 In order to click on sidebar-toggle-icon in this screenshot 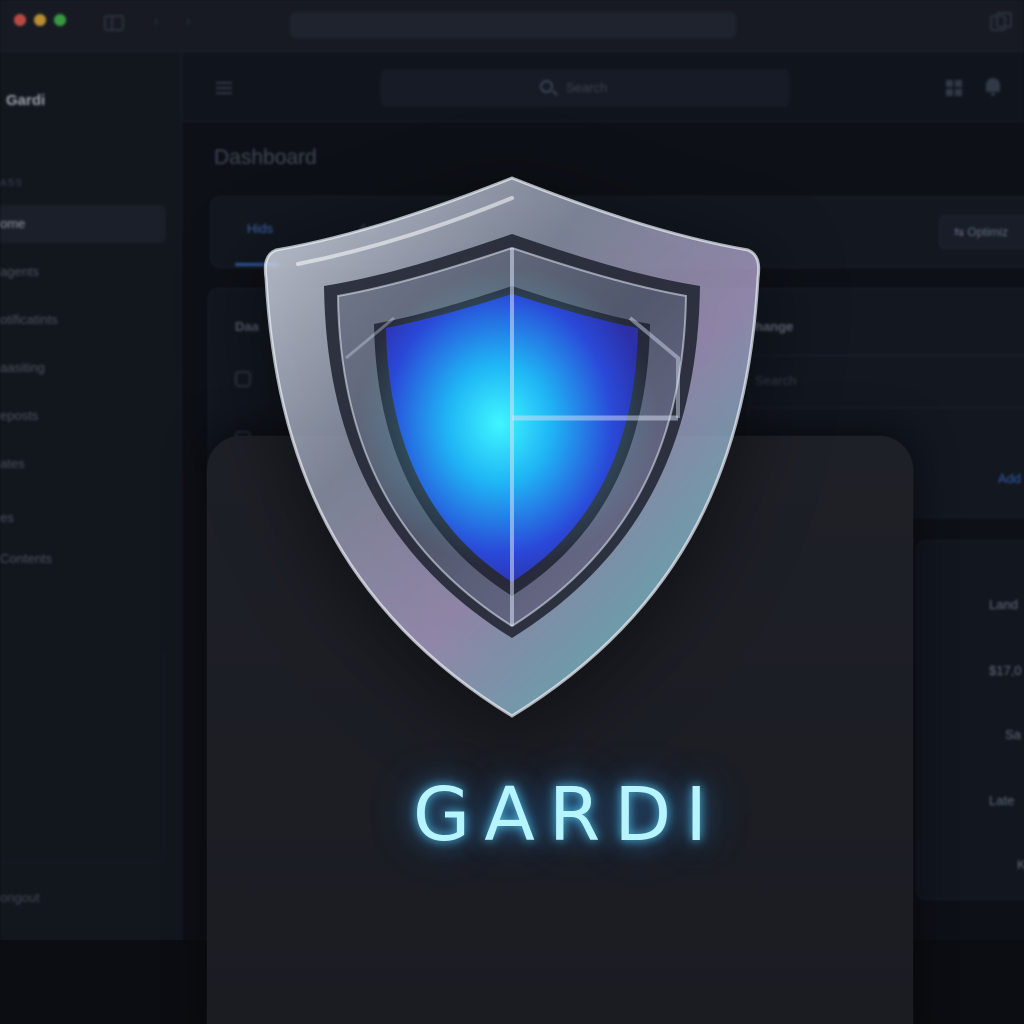, I will do `click(114, 23)`.